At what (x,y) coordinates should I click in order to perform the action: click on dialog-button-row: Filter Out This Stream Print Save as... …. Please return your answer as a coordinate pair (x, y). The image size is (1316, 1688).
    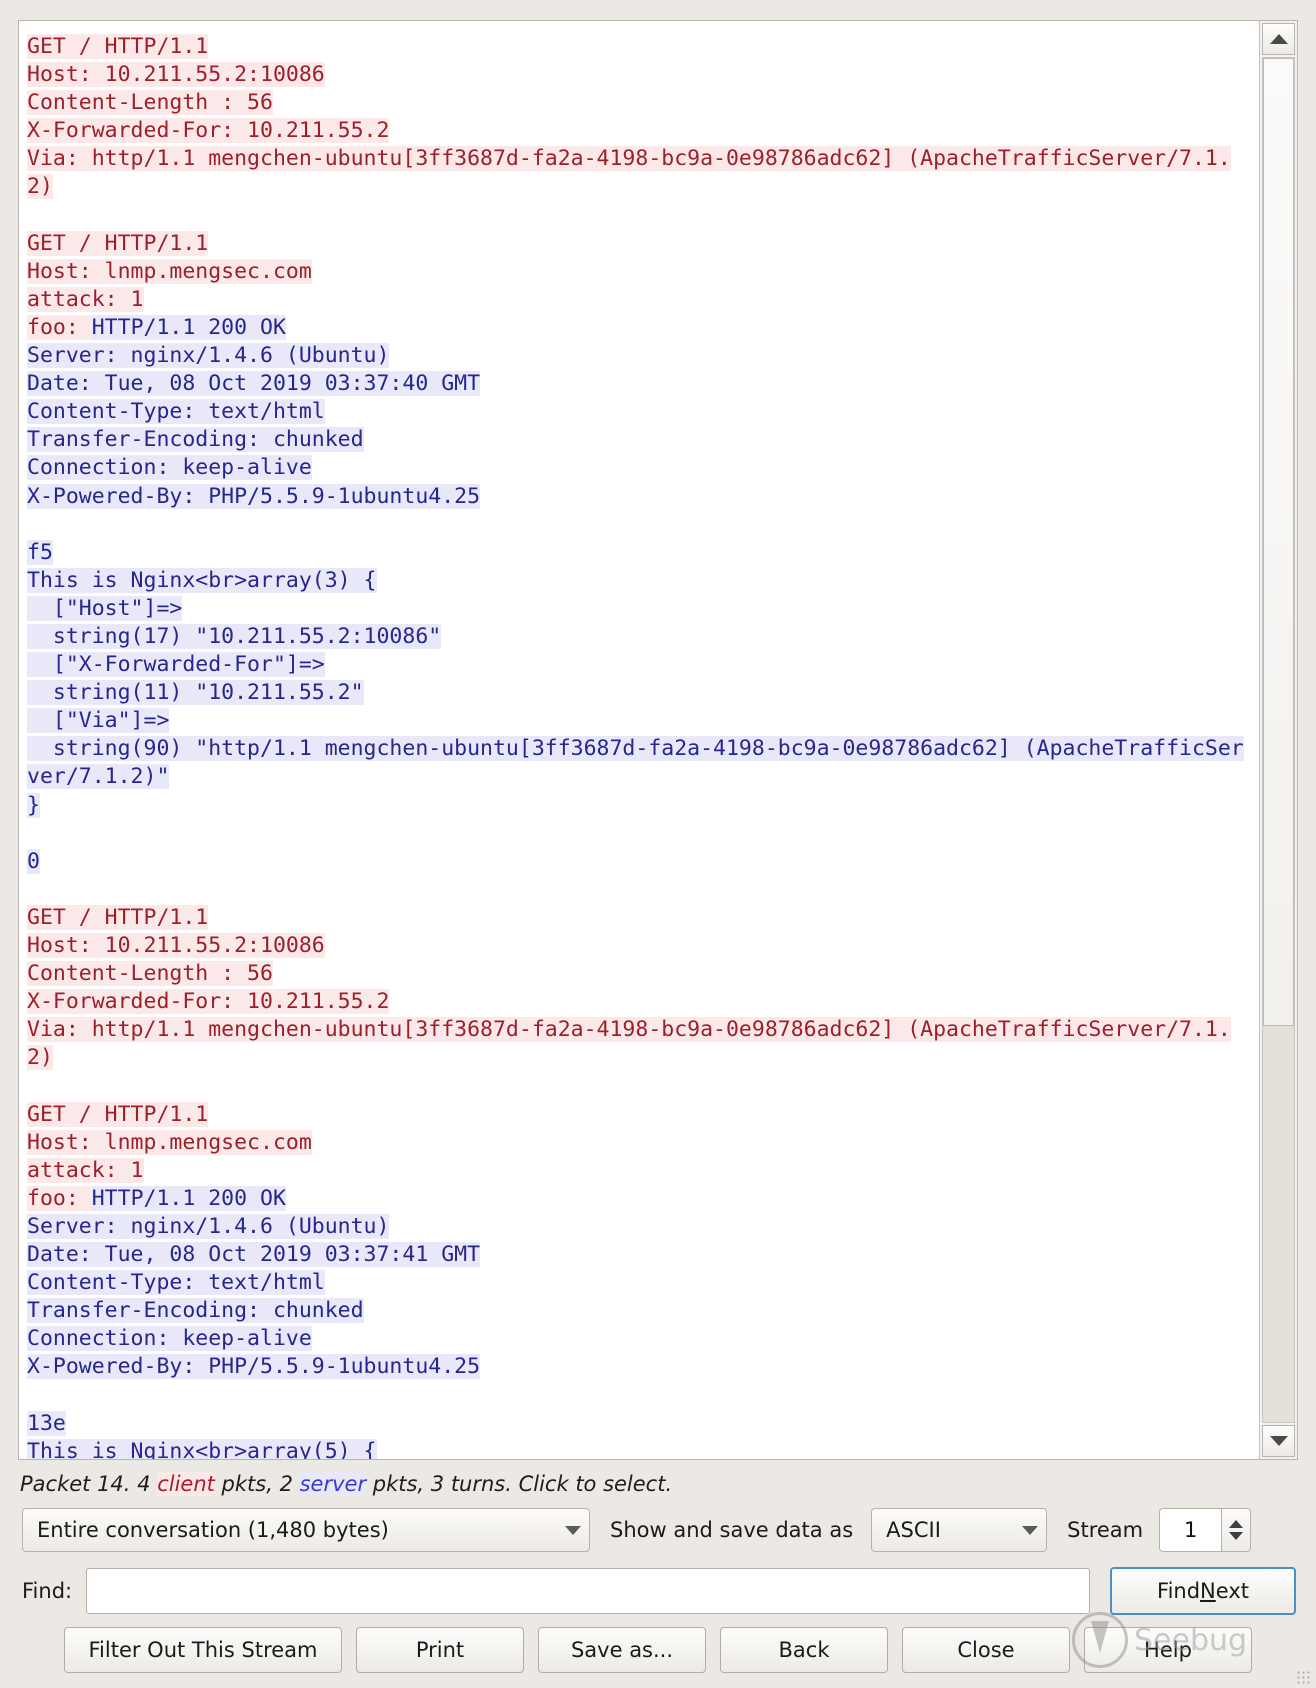
    Looking at the image, I should click on (658, 1650).